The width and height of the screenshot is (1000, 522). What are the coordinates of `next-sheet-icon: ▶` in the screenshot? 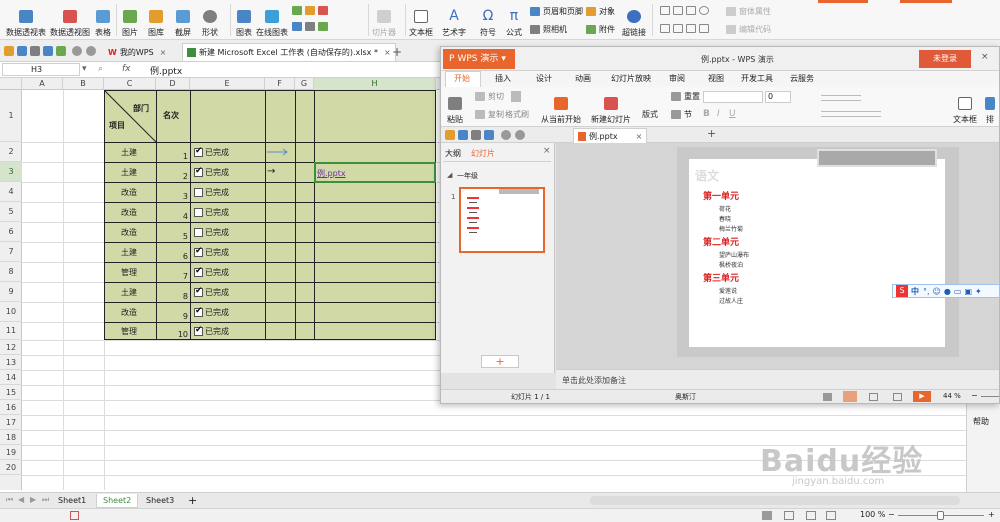 It's located at (33, 499).